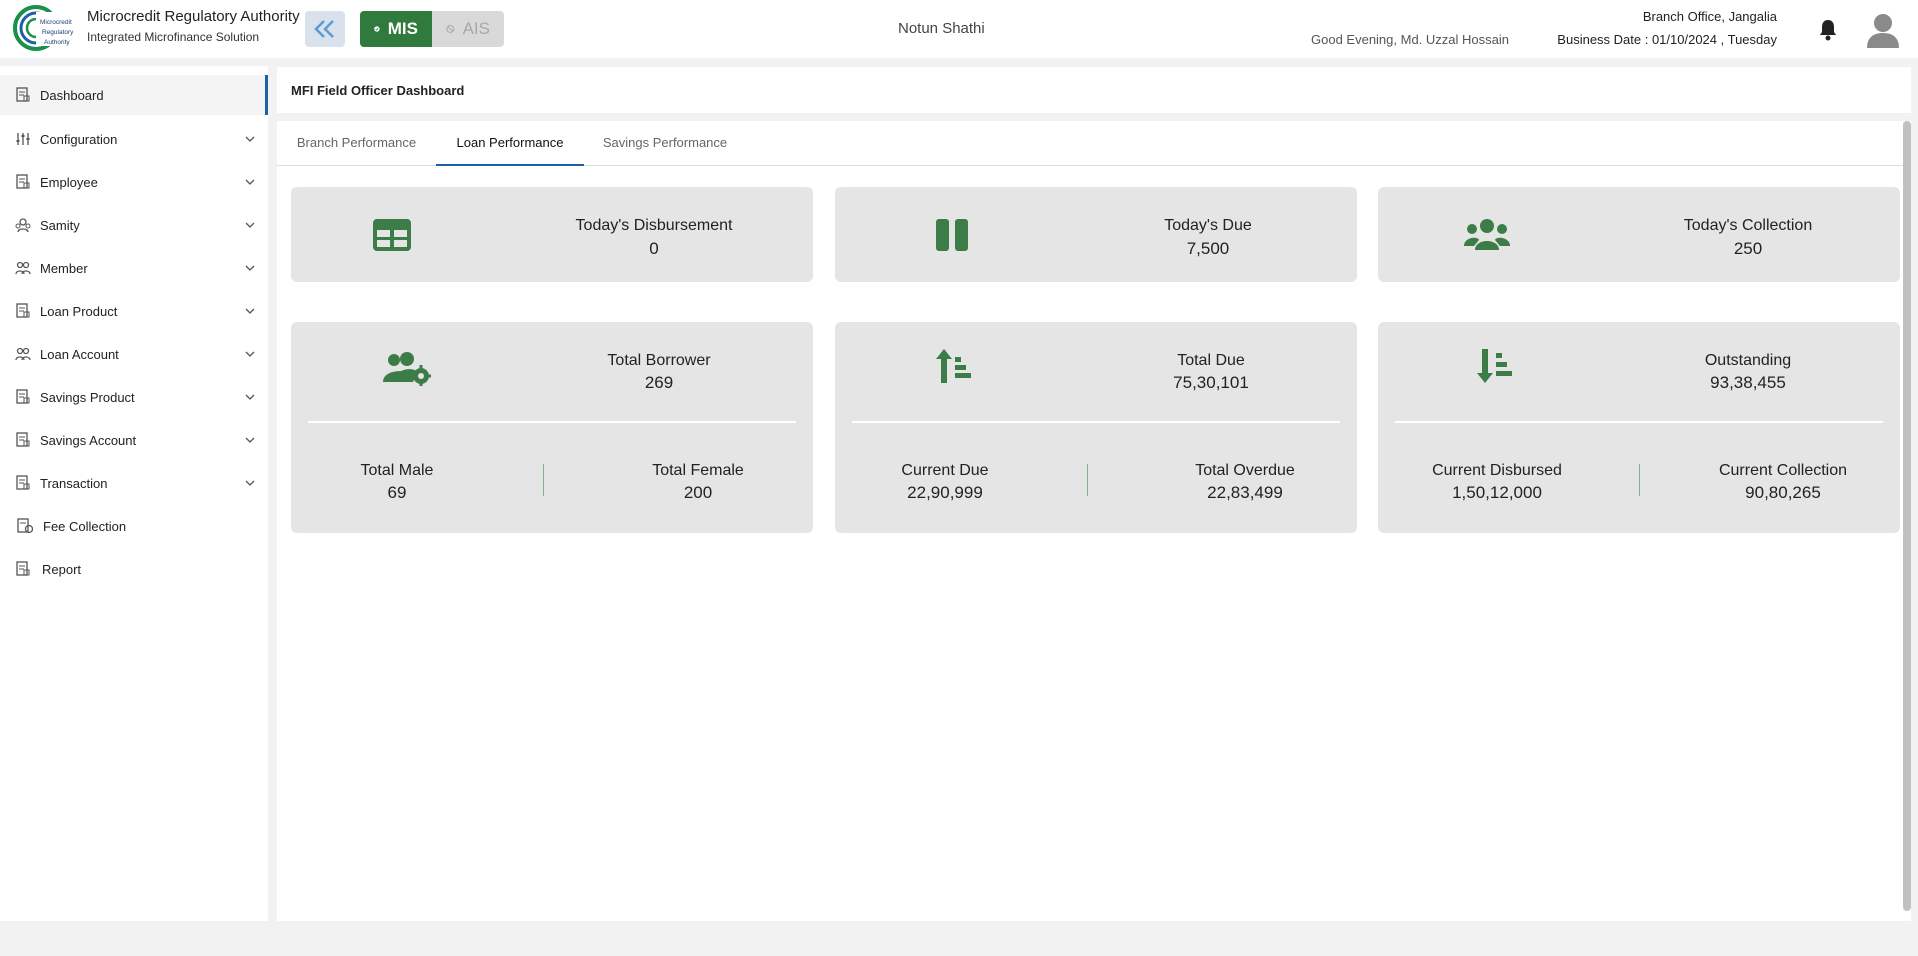 The height and width of the screenshot is (956, 1918). What do you see at coordinates (173, 37) in the screenshot?
I see `app-subtitle: Integrated Microfinance Solution` at bounding box center [173, 37].